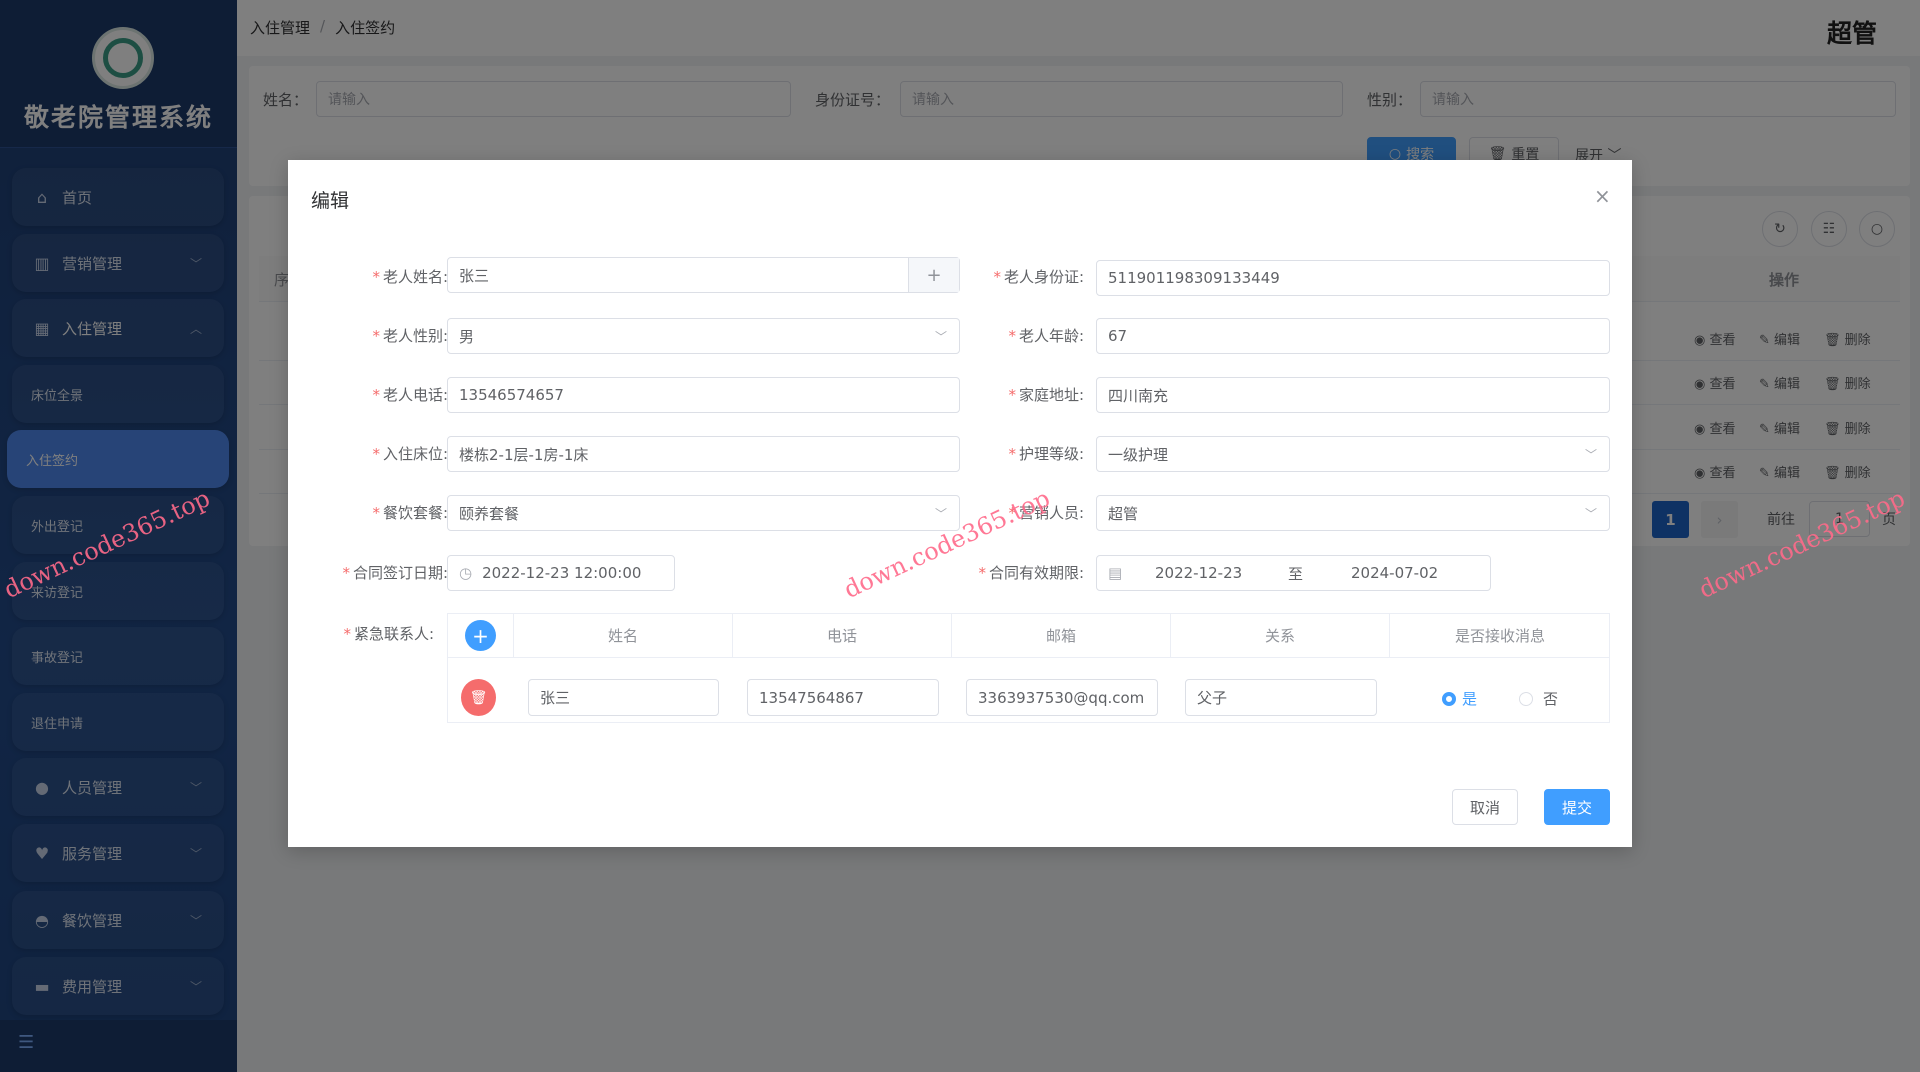 The image size is (1920, 1072). I want to click on label-meal: * 餐饮套餐:, so click(410, 513).